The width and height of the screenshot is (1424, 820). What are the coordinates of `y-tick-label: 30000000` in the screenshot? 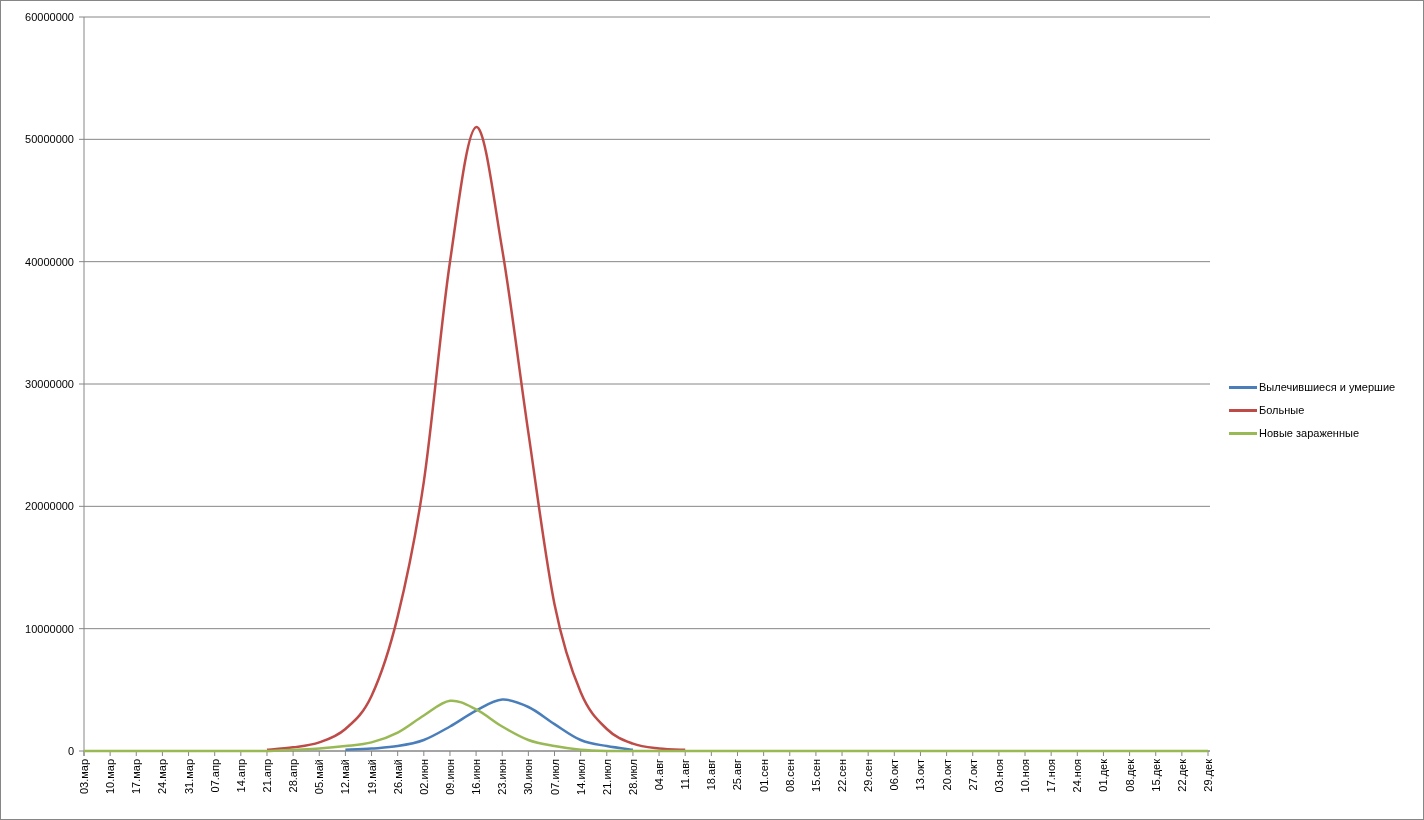 It's located at (49, 384).